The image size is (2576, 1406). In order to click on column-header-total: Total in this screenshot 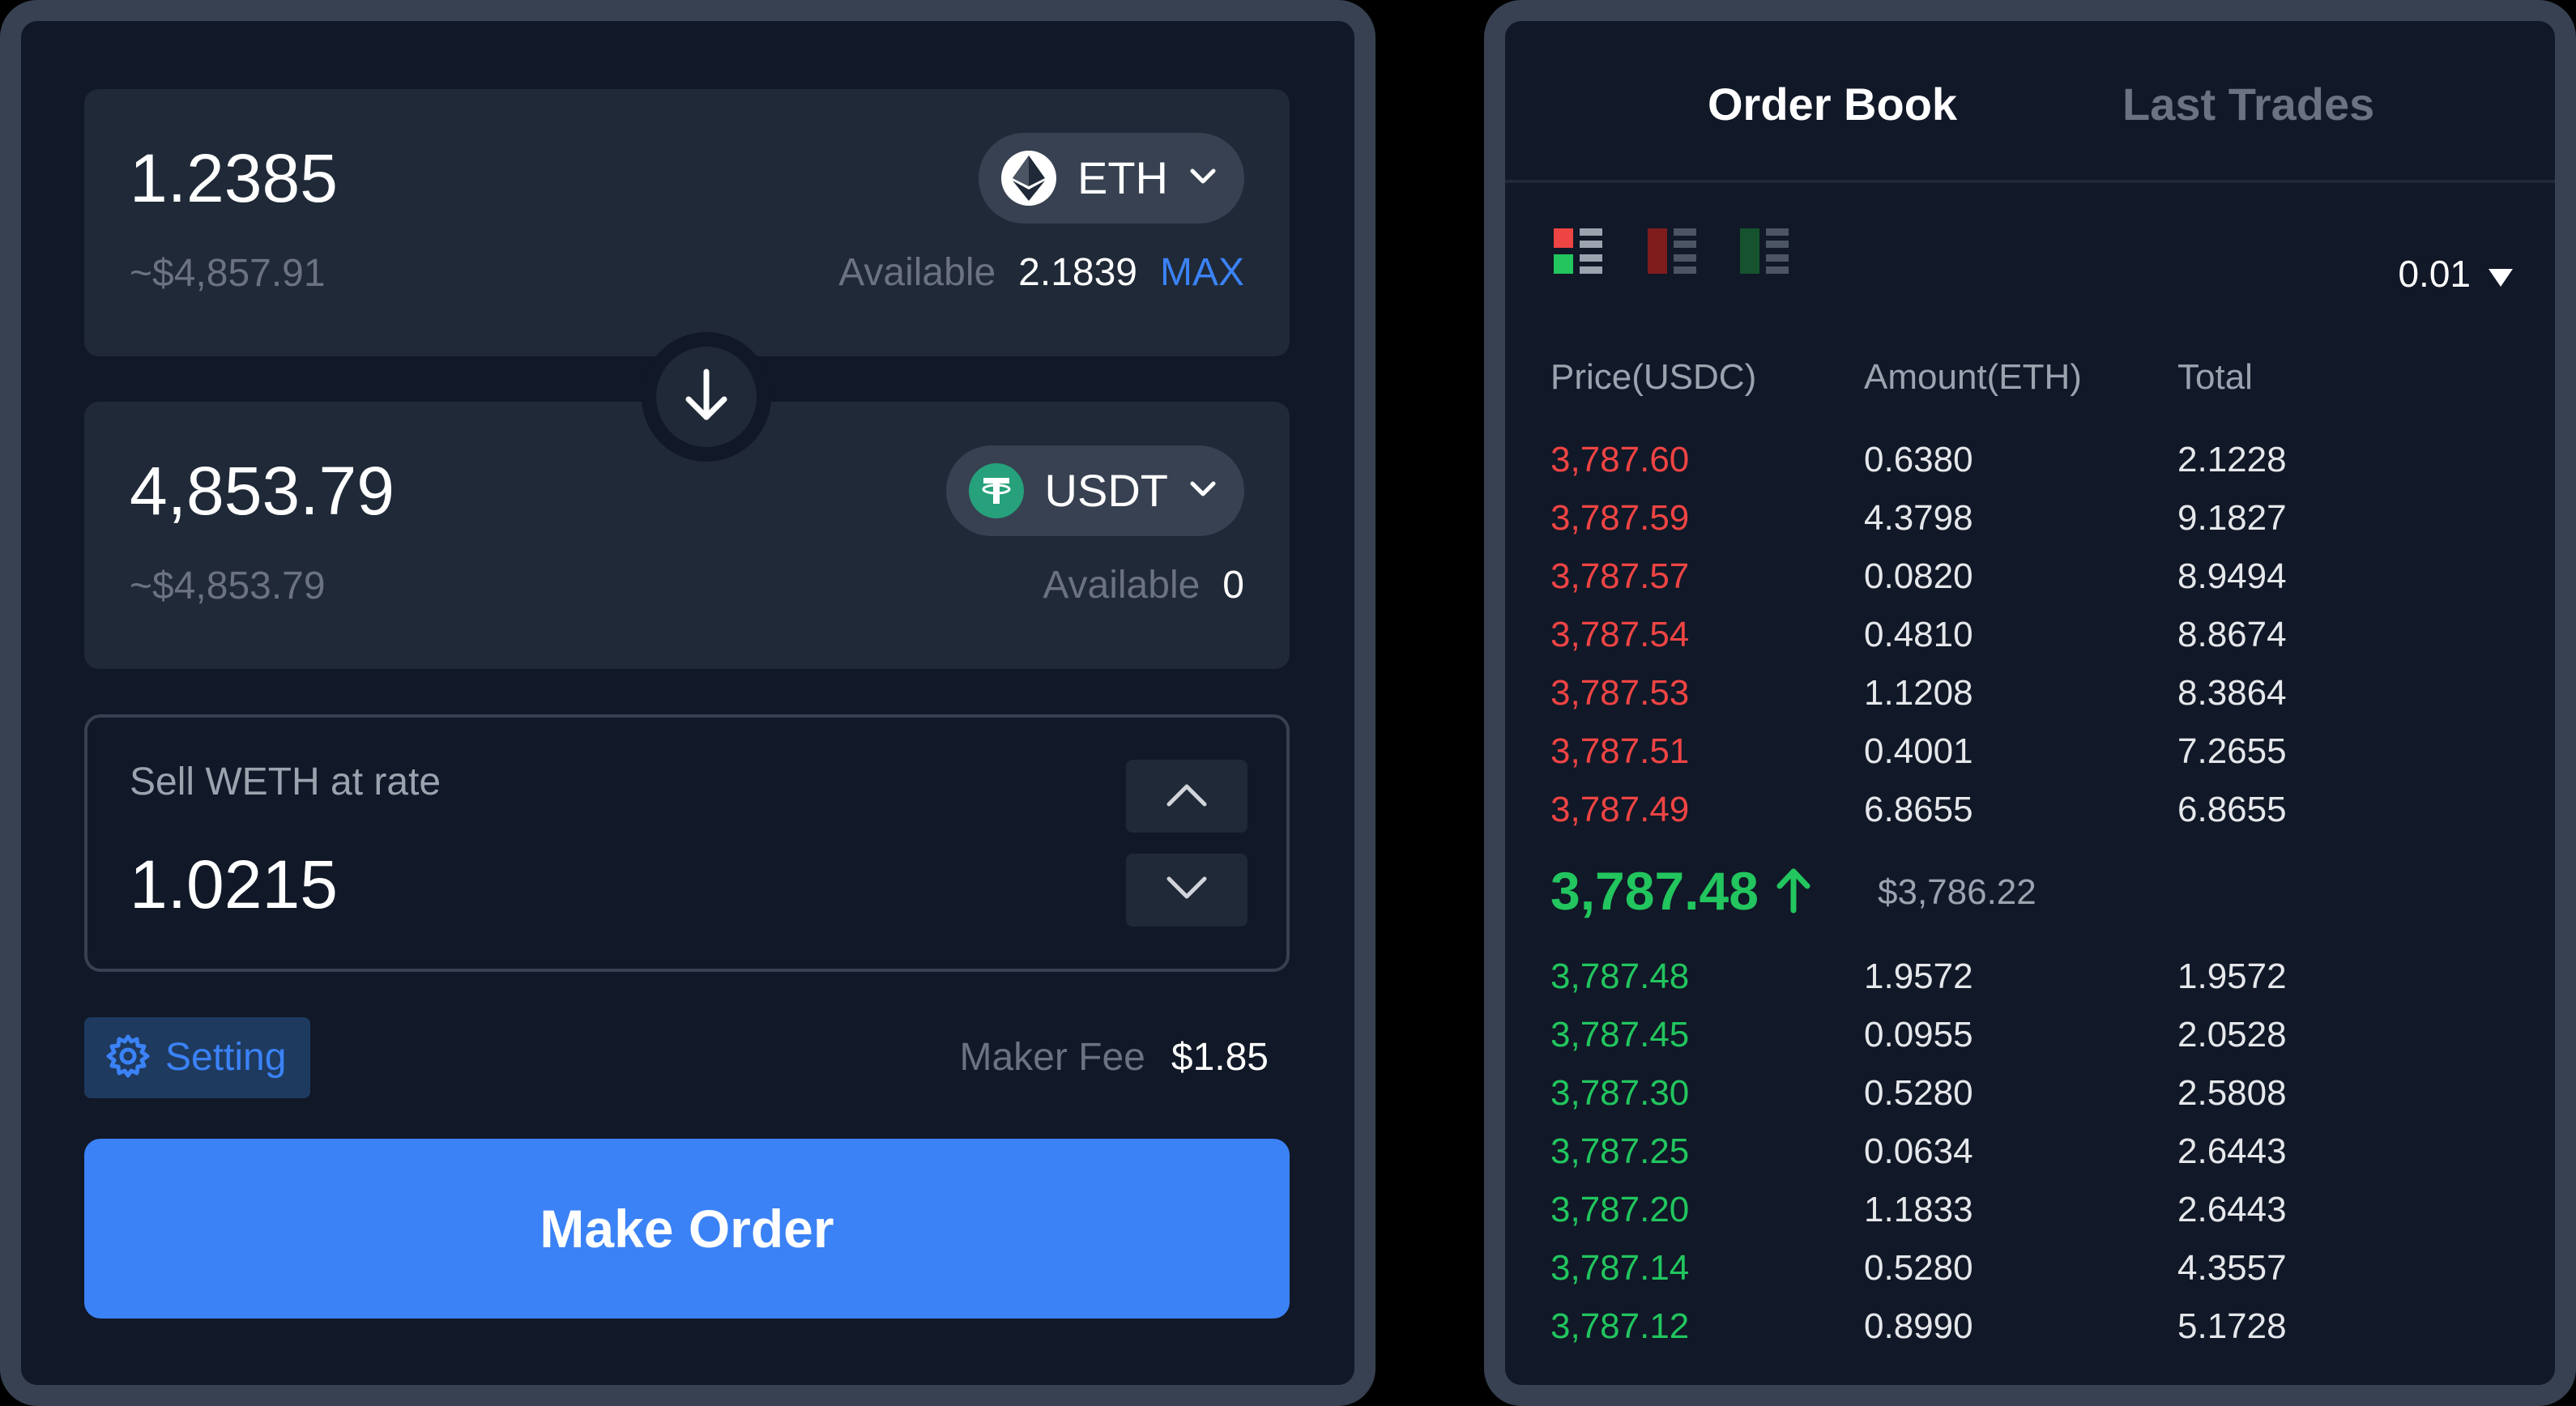, I will do `click(2215, 377)`.